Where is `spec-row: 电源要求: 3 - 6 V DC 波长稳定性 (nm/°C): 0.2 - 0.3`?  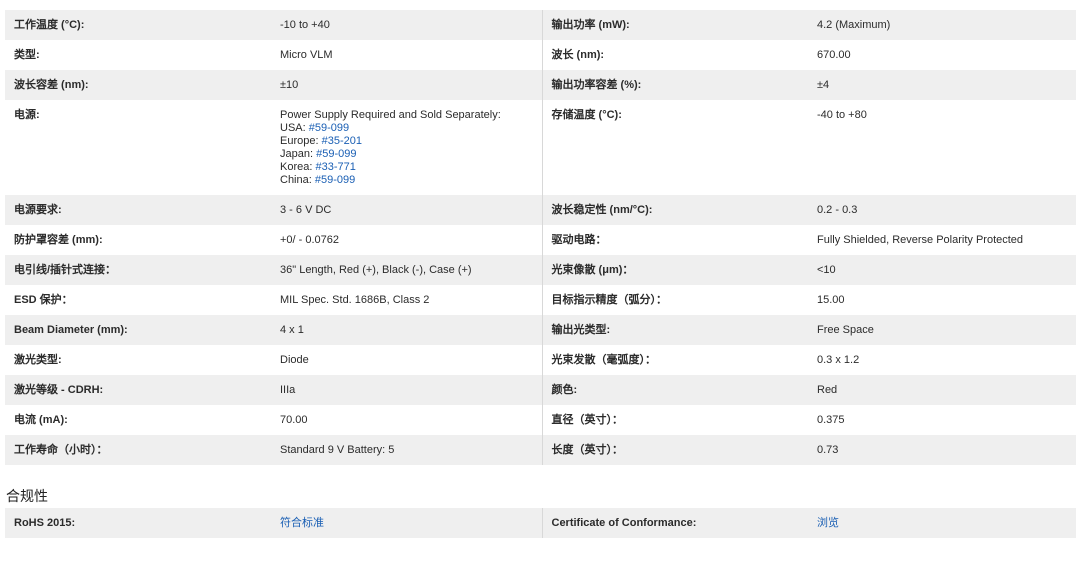
spec-row: 电源要求: 3 - 6 V DC 波长稳定性 (nm/°C): 0.2 - 0.3 is located at coordinates (540, 210).